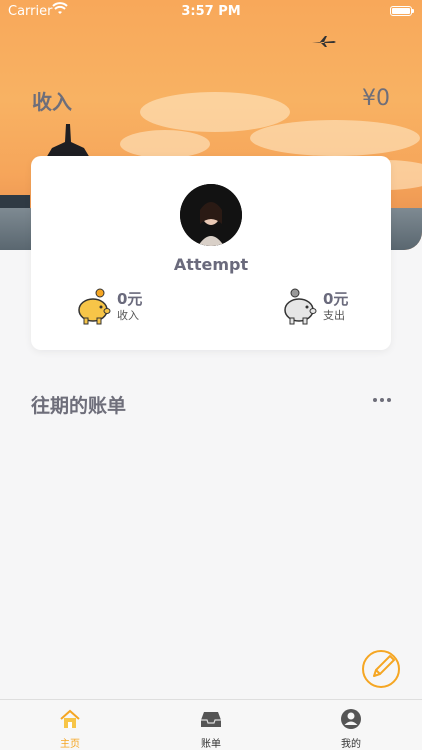 This screenshot has width=422, height=750. Describe the element at coordinates (130, 299) in the screenshot. I see `income-amount: 0元` at that location.